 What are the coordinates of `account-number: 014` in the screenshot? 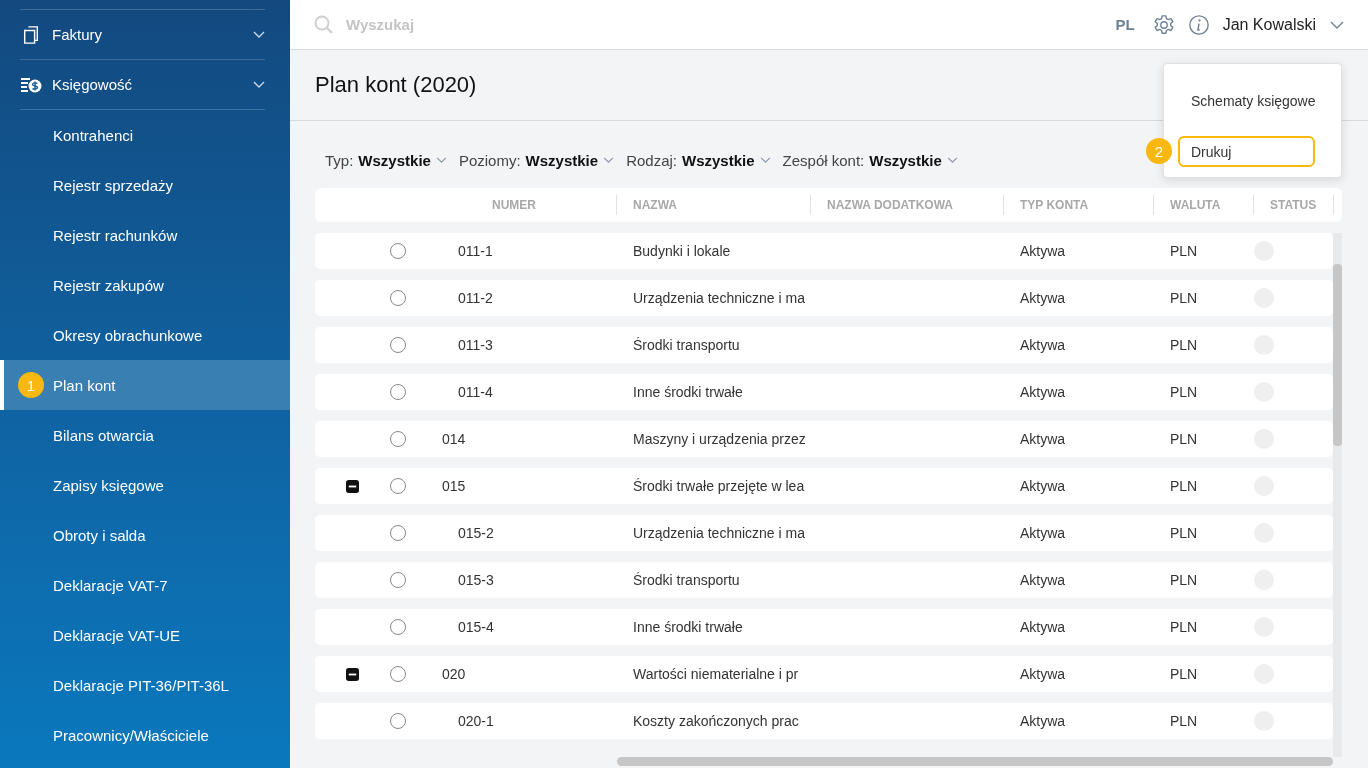 It's located at (454, 439).